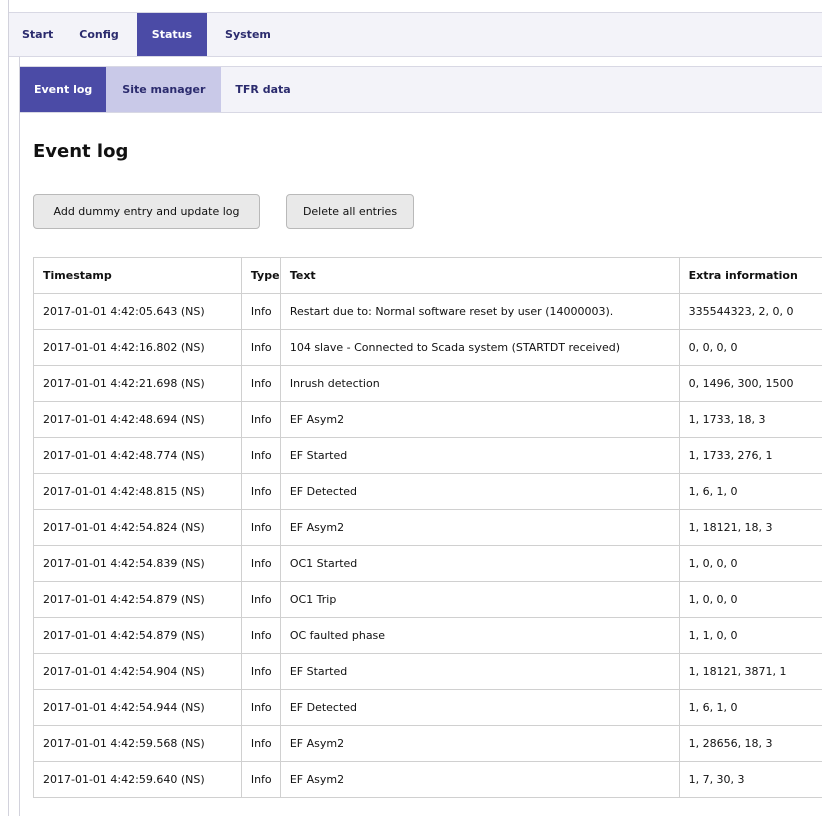  Describe the element at coordinates (172, 34) in the screenshot. I see `tab-status: Status` at that location.